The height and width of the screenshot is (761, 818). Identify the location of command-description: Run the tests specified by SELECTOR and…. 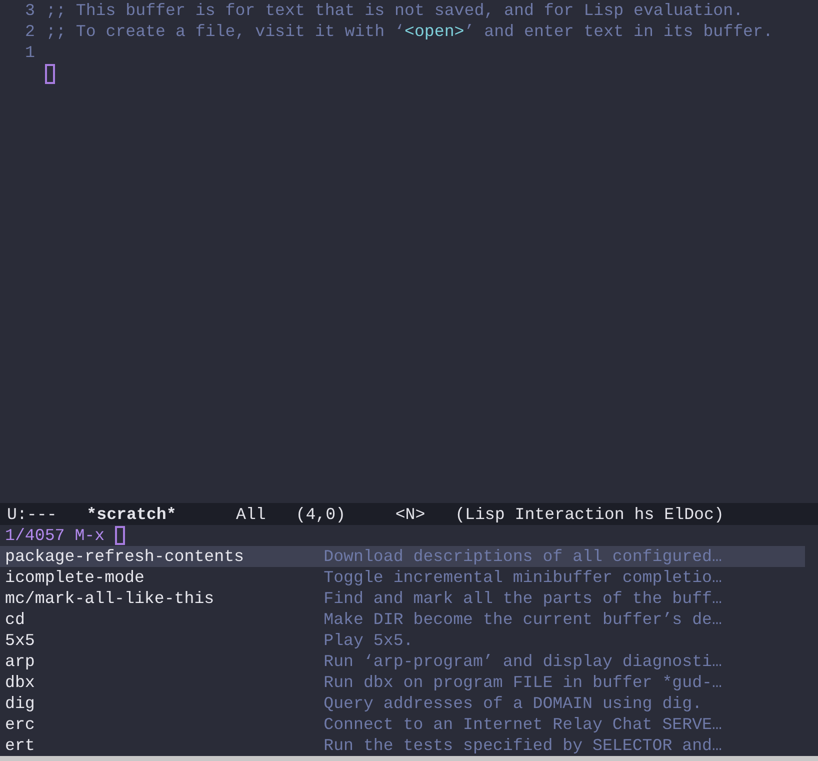
(523, 745).